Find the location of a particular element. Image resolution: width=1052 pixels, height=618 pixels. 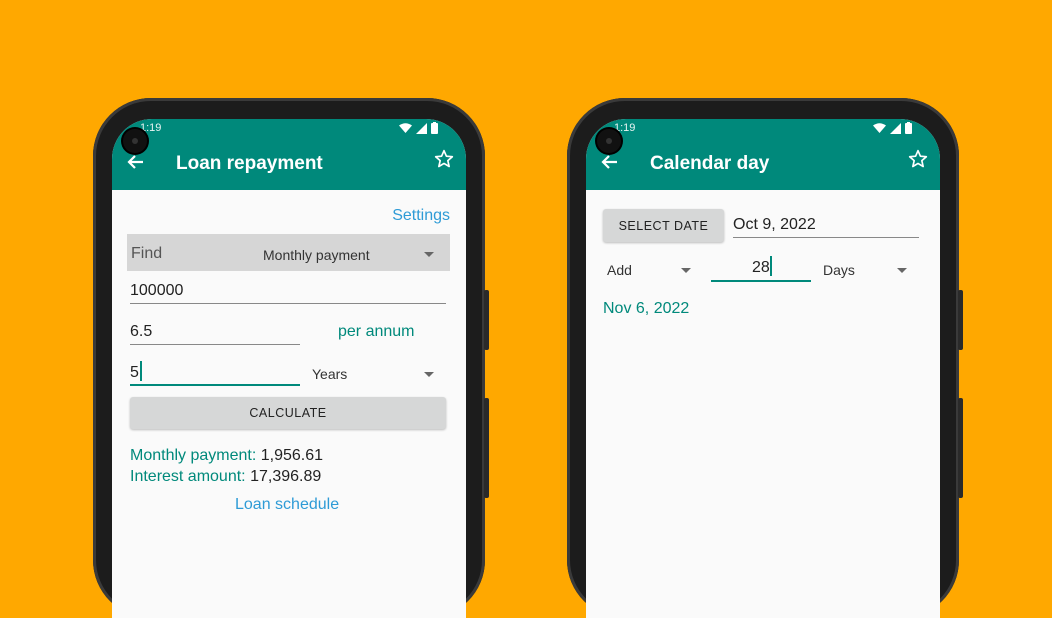

app-bar: Loan repayment is located at coordinates (289, 164).